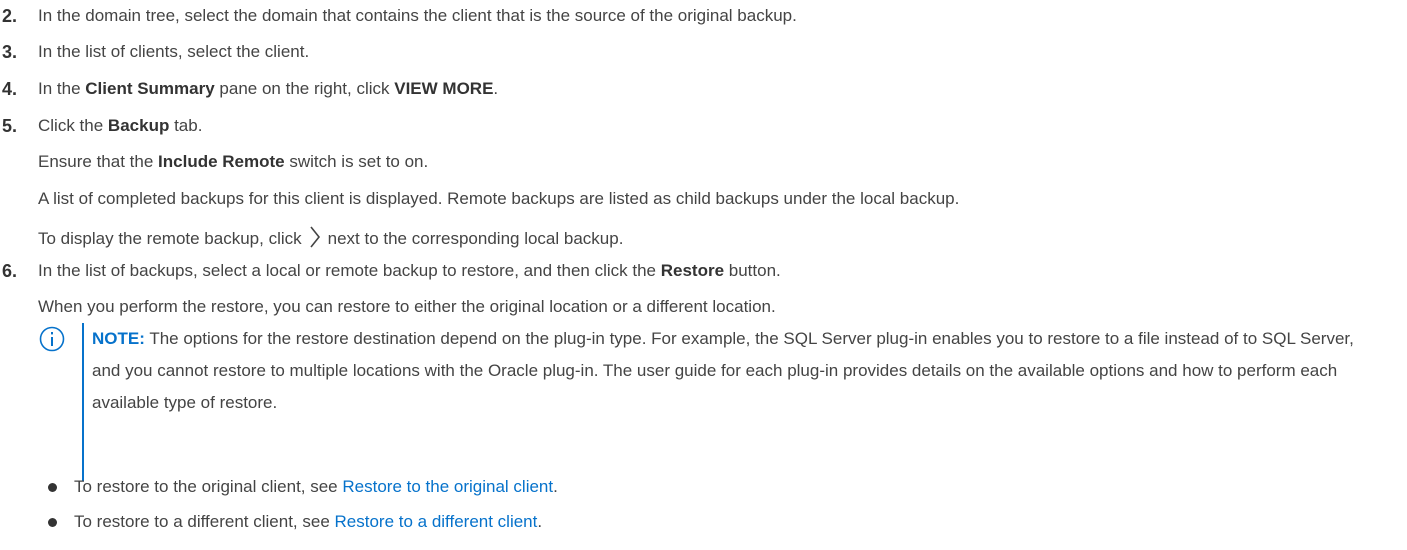 This screenshot has width=1407, height=550. I want to click on sub-text-post: next to the corresponding local backup., so click(475, 238).